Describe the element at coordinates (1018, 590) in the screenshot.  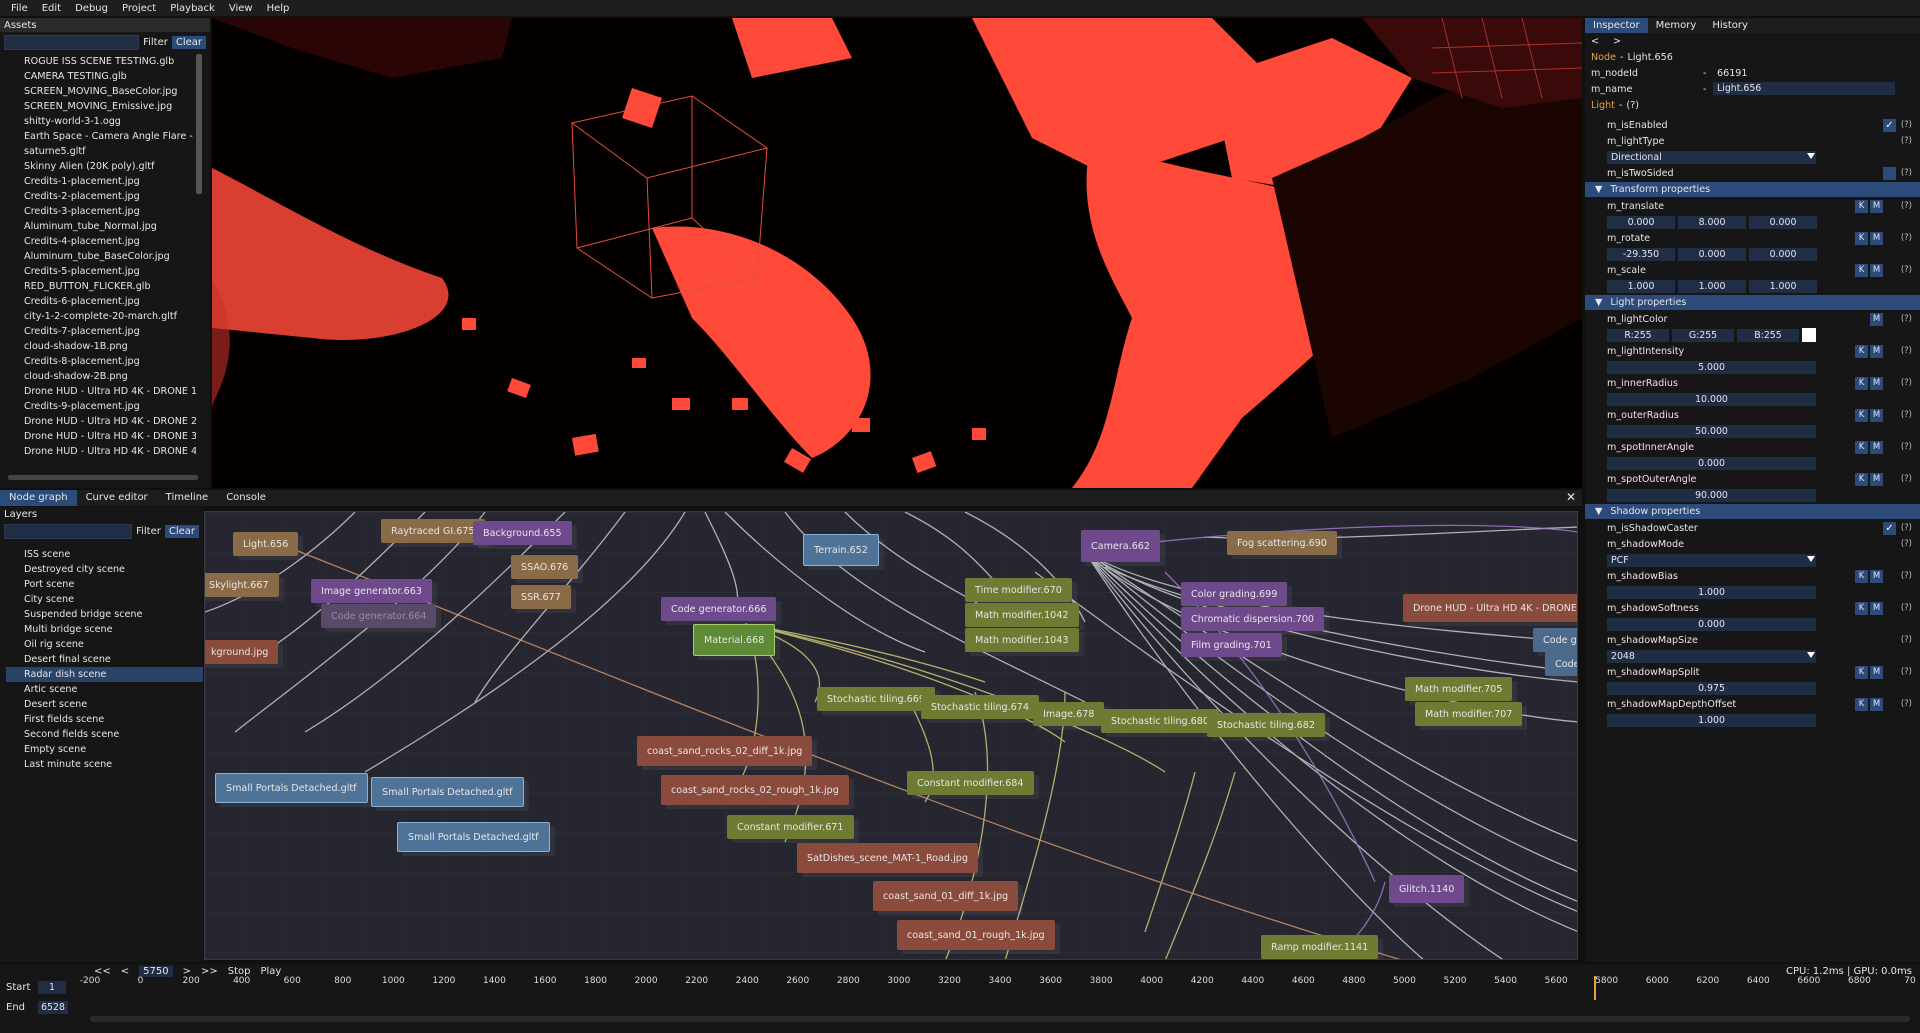
I see `node-time-modifier: Time modifier.670` at that location.